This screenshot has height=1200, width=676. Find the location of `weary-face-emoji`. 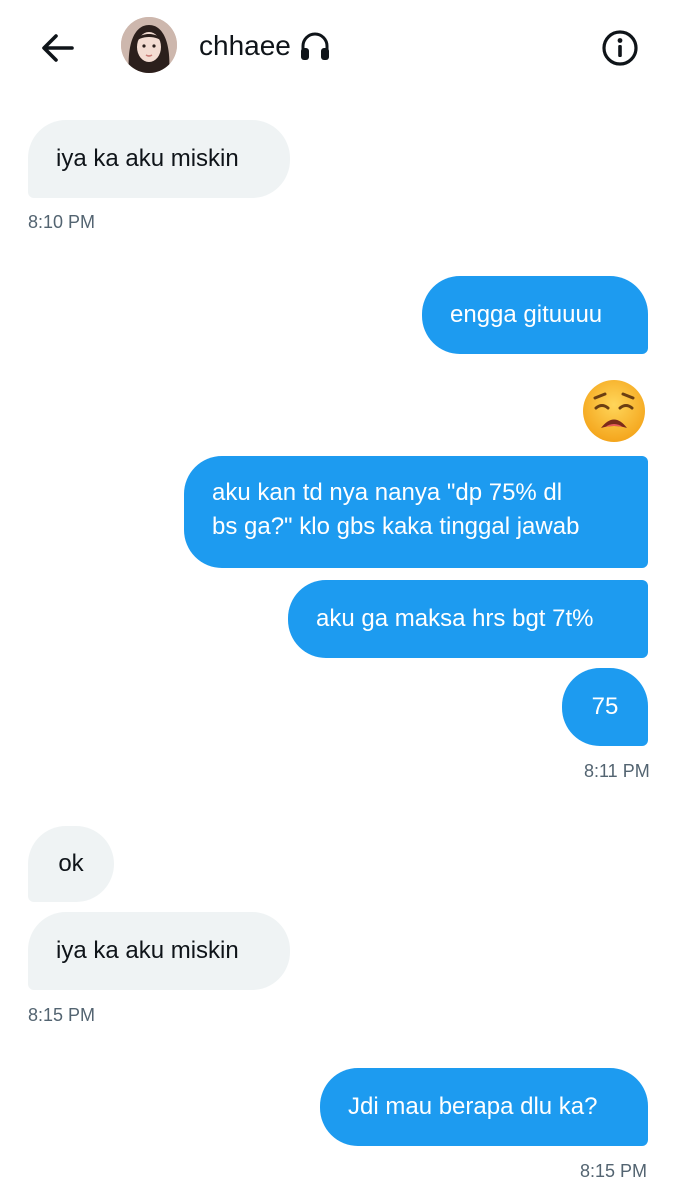

weary-face-emoji is located at coordinates (614, 411).